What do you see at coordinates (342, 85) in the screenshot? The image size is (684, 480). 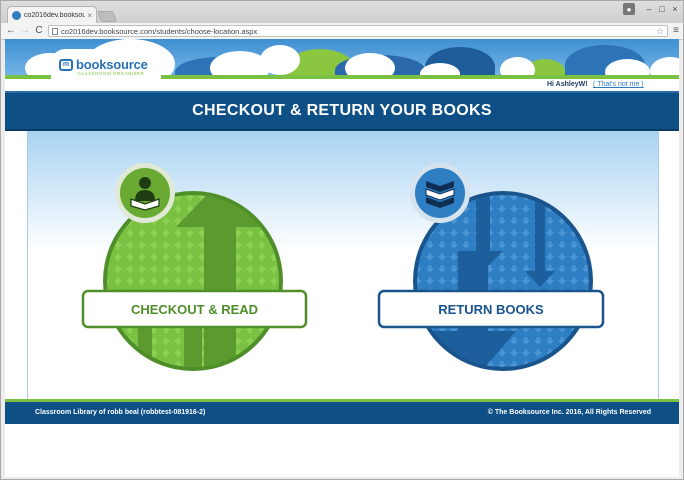 I see `greeting-bar: Hi AshleyW! ( That's not me )` at bounding box center [342, 85].